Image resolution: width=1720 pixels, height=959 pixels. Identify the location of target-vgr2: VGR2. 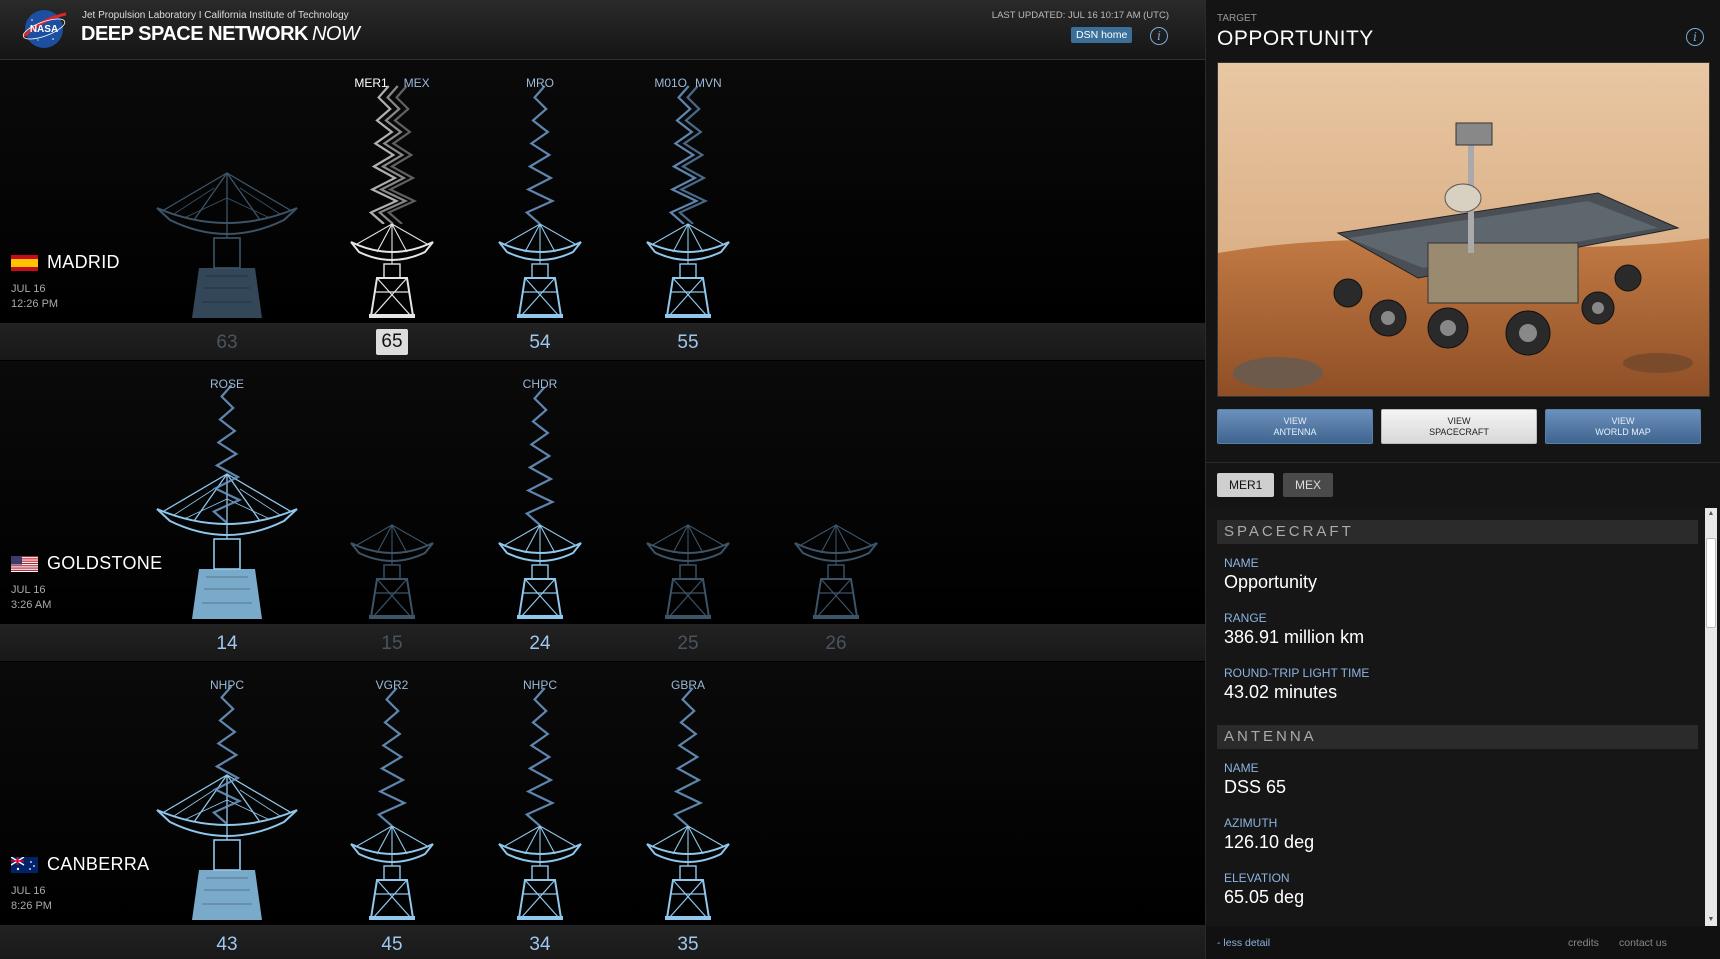
(392, 685).